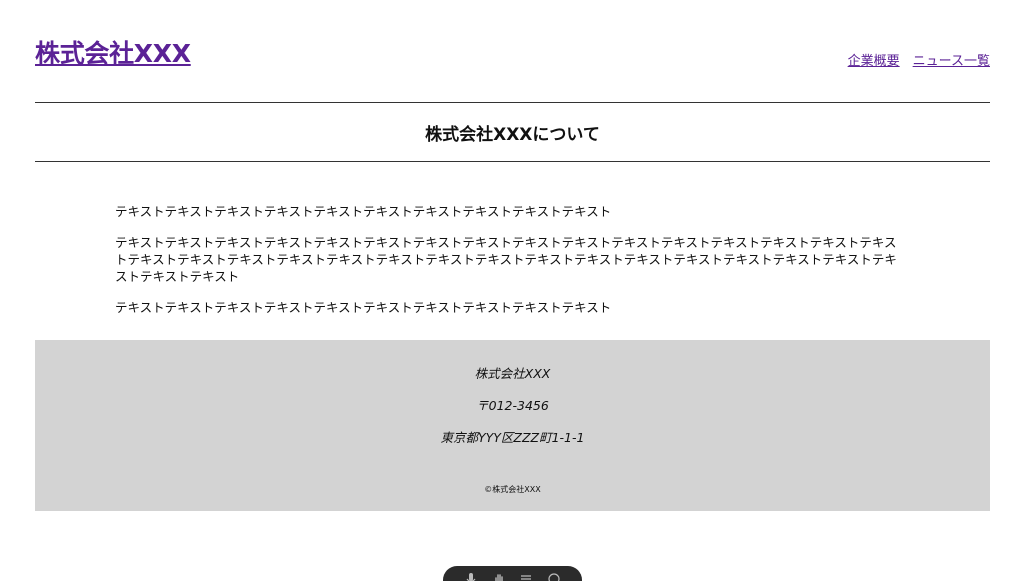 The height and width of the screenshot is (581, 1024). Describe the element at coordinates (512, 373) in the screenshot. I see `footer-company-name: 株式会社XXX` at that location.